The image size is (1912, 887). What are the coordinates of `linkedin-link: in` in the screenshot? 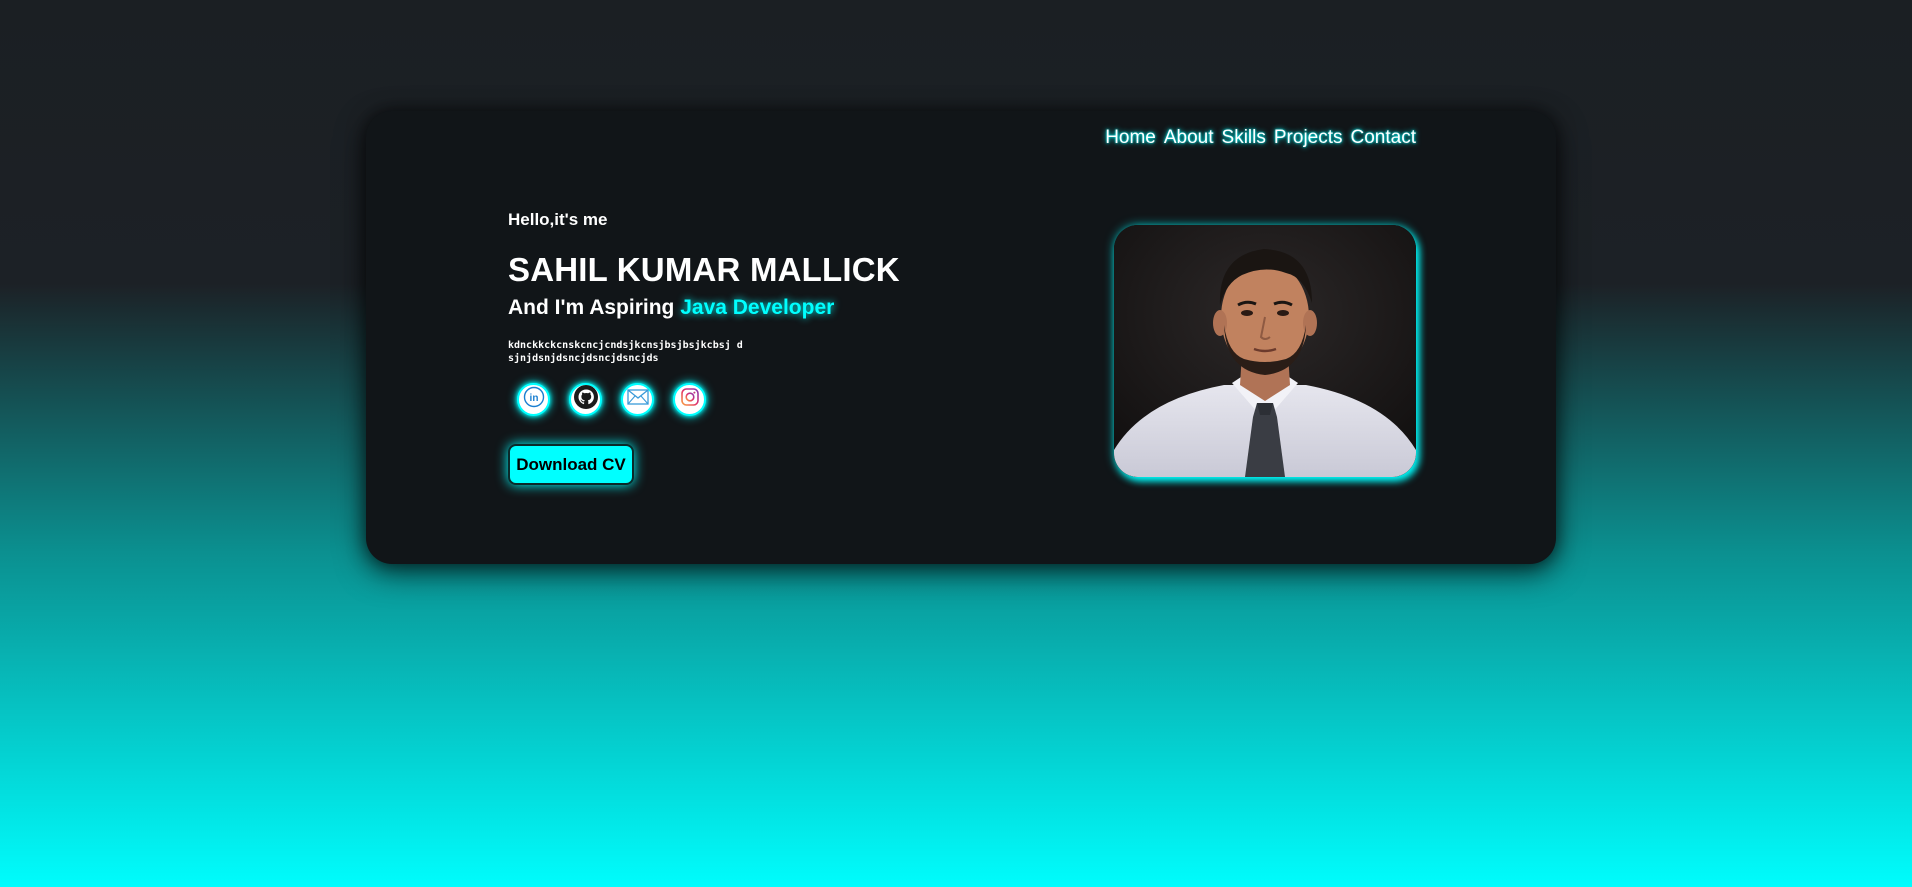 It's located at (533, 399).